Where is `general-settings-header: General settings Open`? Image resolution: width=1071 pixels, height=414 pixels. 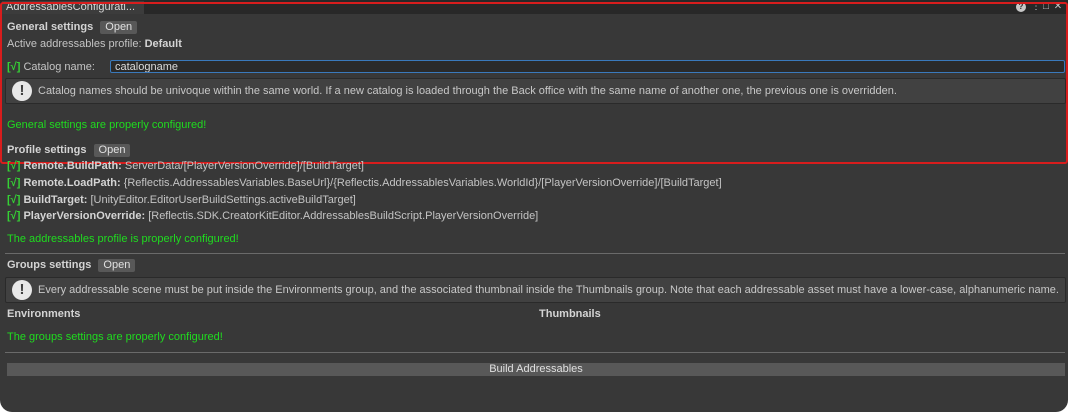
general-settings-header: General settings Open is located at coordinates (72, 27).